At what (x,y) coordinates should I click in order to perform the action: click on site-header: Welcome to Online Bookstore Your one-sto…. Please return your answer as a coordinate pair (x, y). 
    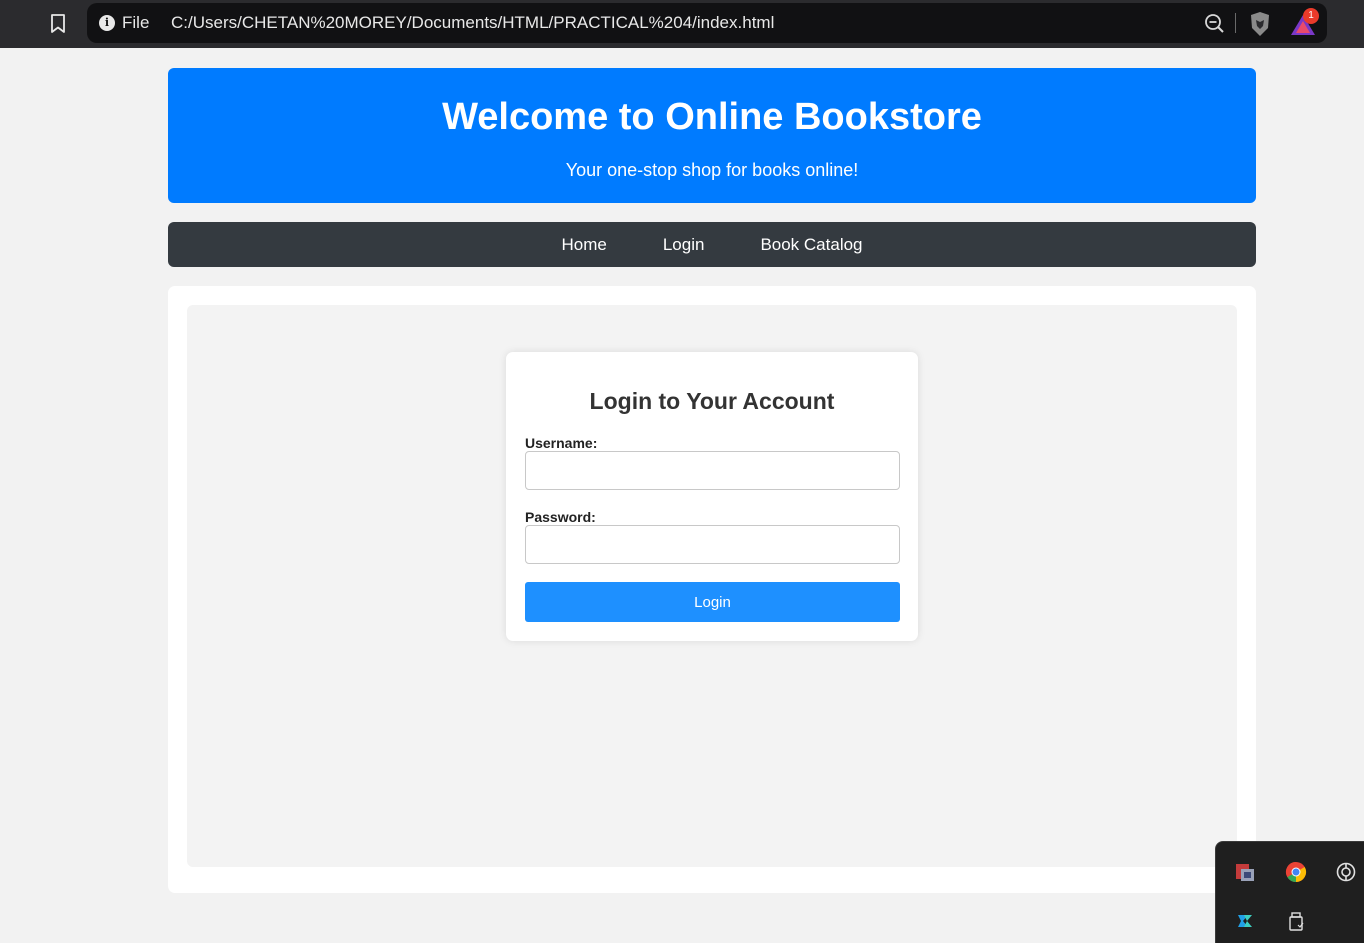
    Looking at the image, I should click on (712, 135).